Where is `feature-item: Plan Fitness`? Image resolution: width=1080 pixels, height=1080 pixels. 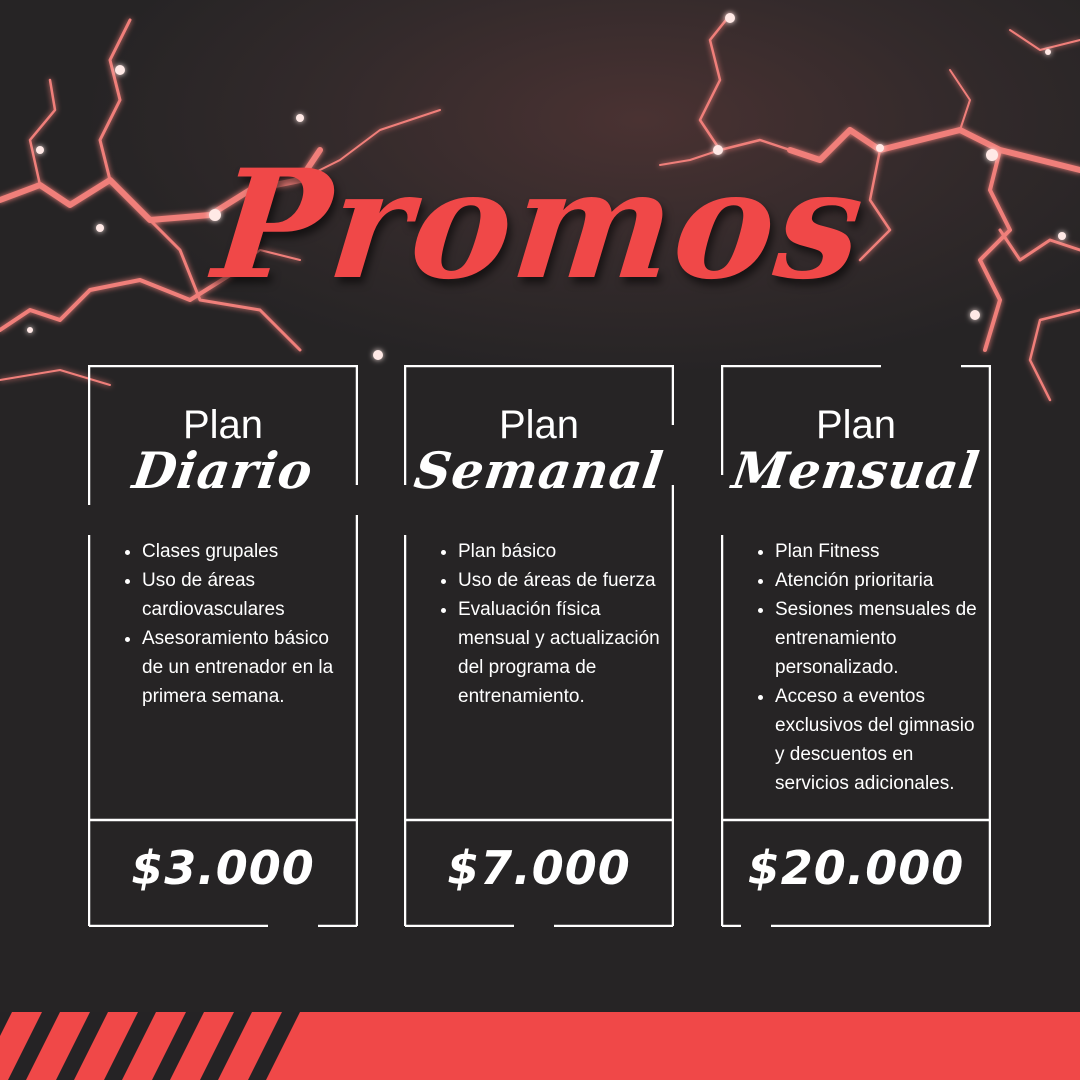
feature-item: Plan Fitness is located at coordinates (879, 551).